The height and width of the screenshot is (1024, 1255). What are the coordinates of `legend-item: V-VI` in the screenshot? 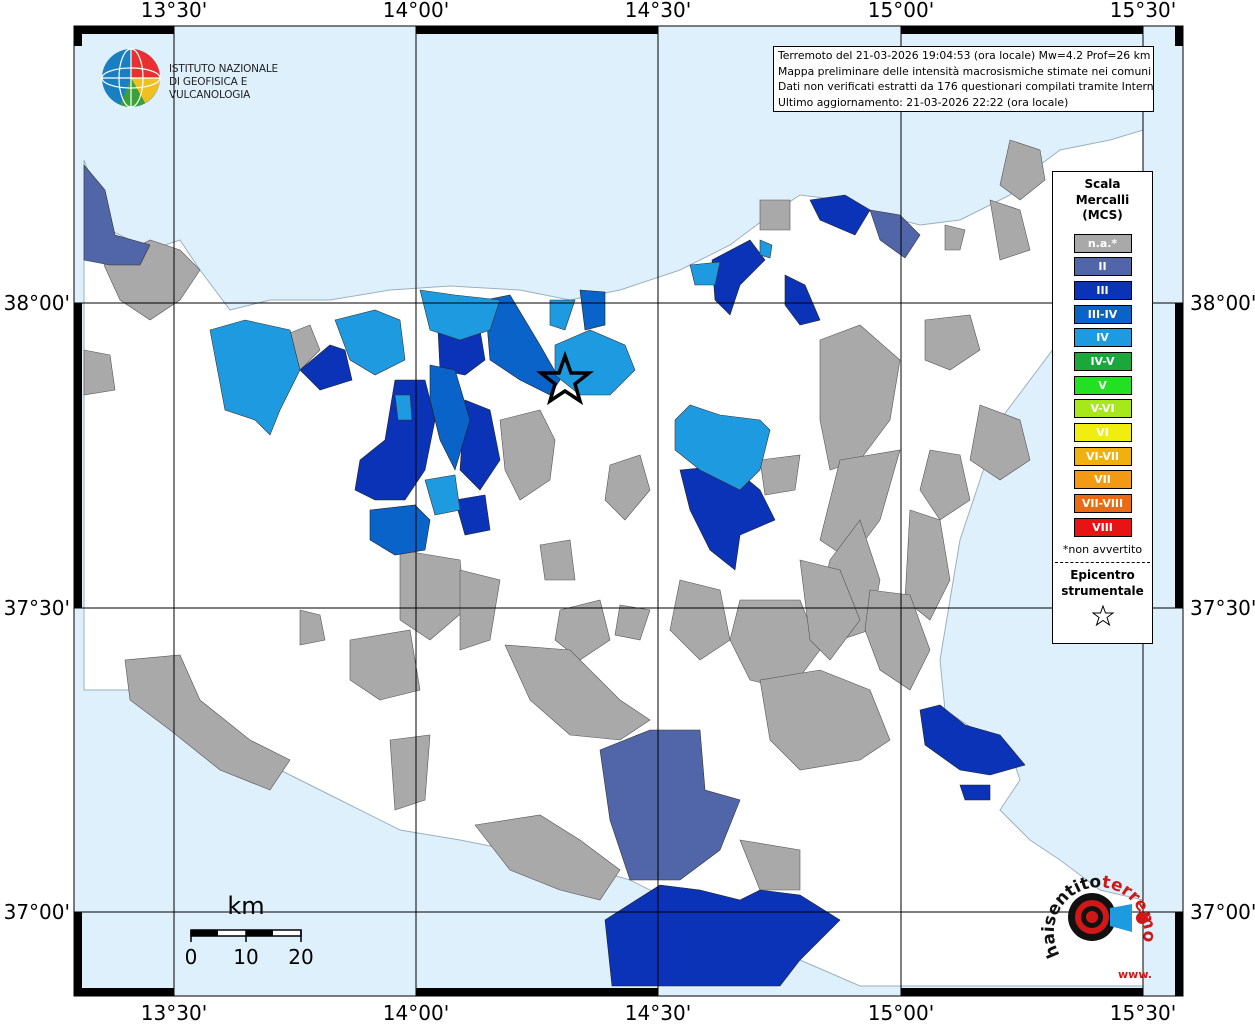 It's located at (1102, 409).